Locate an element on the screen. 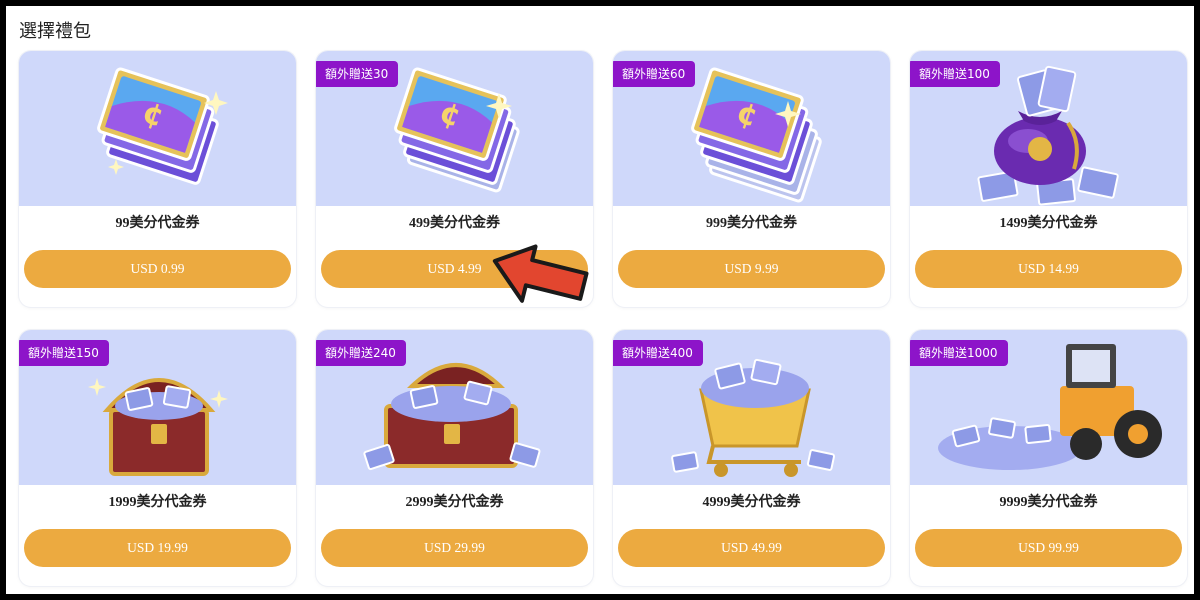 The image size is (1200, 600). package-card-0: ¢ 99美分代金券 USD 0.99 is located at coordinates (157, 179).